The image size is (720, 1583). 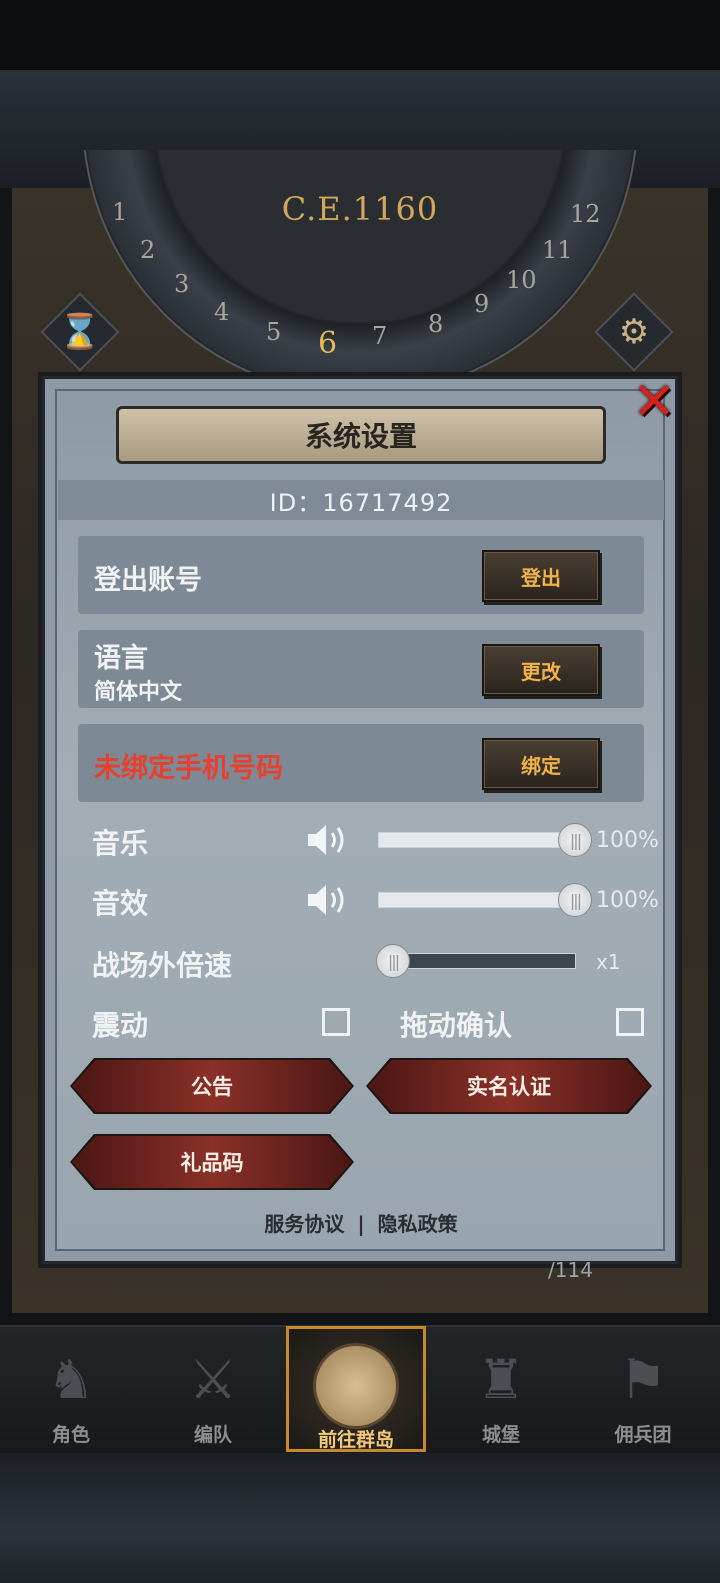 I want to click on privacy-link: 隐私政策, so click(x=418, y=1224).